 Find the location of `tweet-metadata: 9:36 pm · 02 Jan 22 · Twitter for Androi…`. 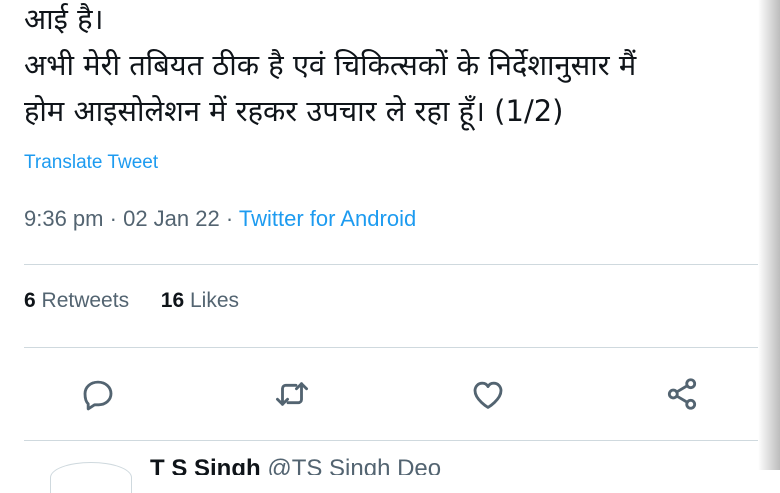

tweet-metadata: 9:36 pm · 02 Jan 22 · Twitter for Androi… is located at coordinates (220, 219).